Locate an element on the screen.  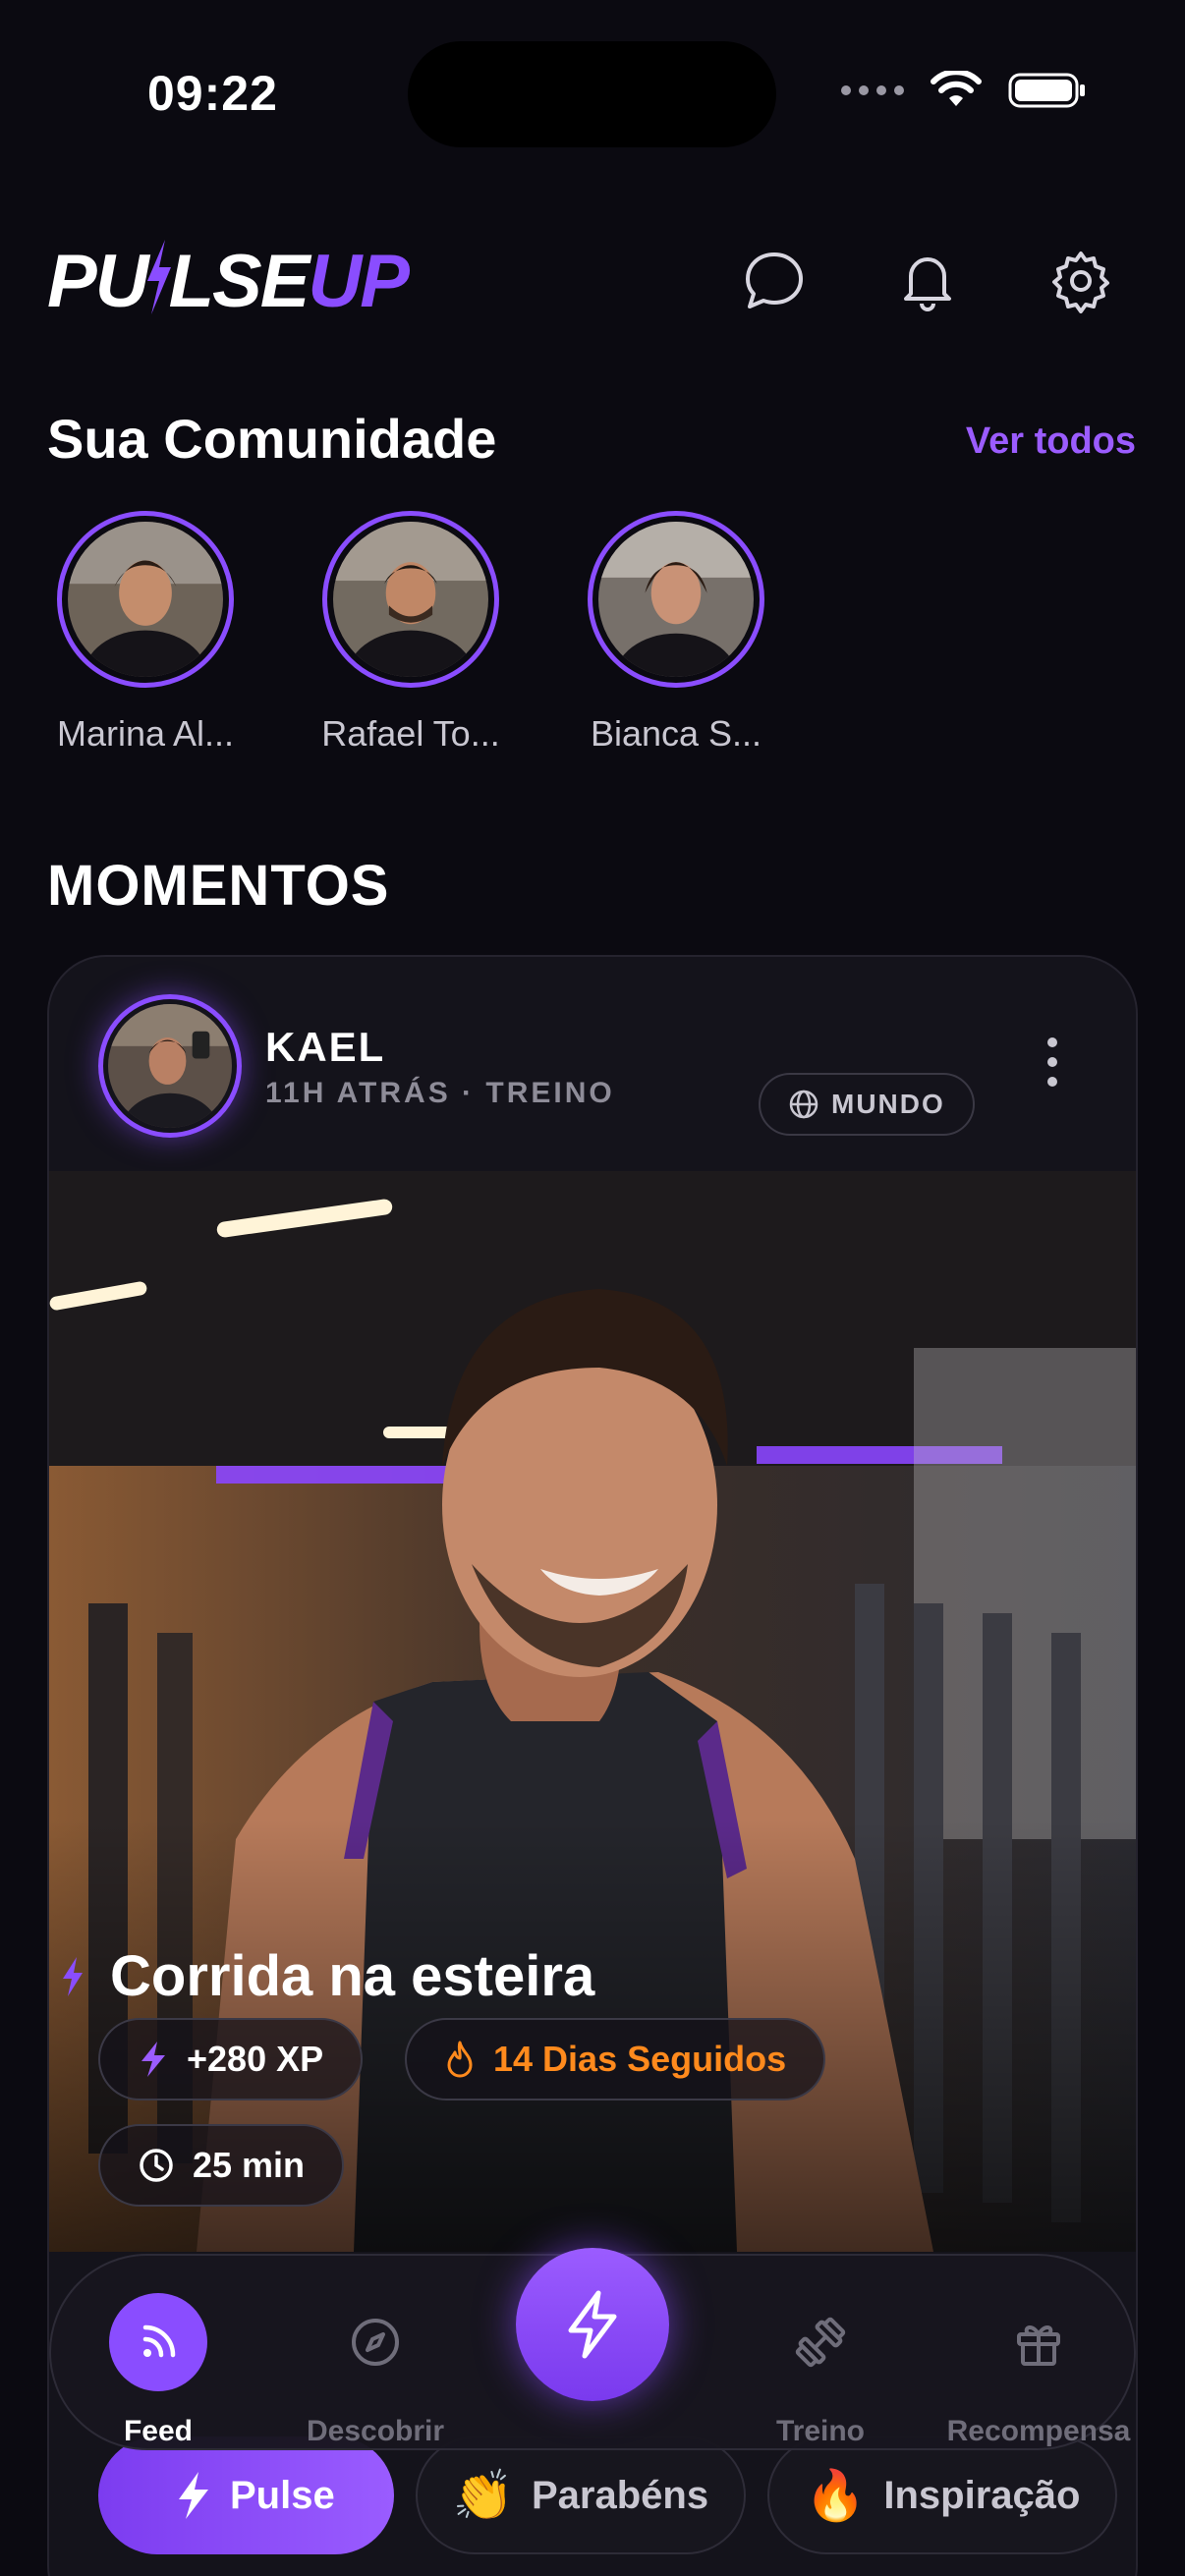
reaction-label: Parabéns is located at coordinates (620, 2495).